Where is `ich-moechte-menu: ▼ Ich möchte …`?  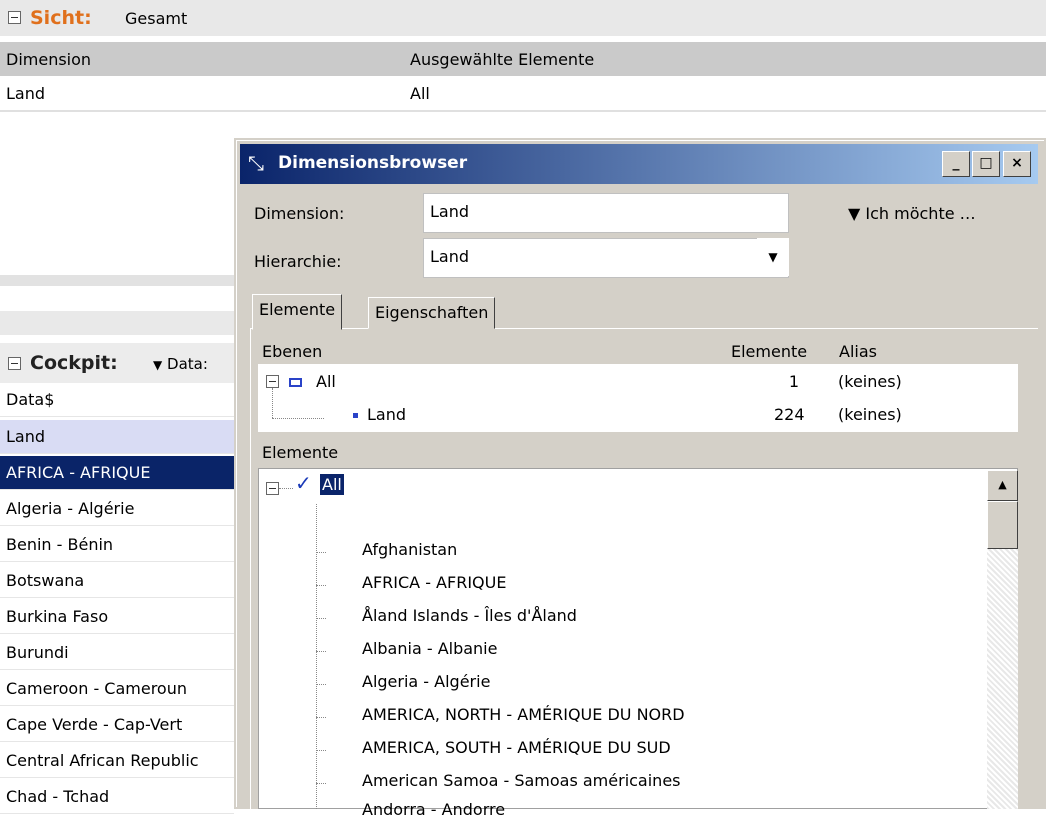 ich-moechte-menu: ▼ Ich möchte … is located at coordinates (912, 213).